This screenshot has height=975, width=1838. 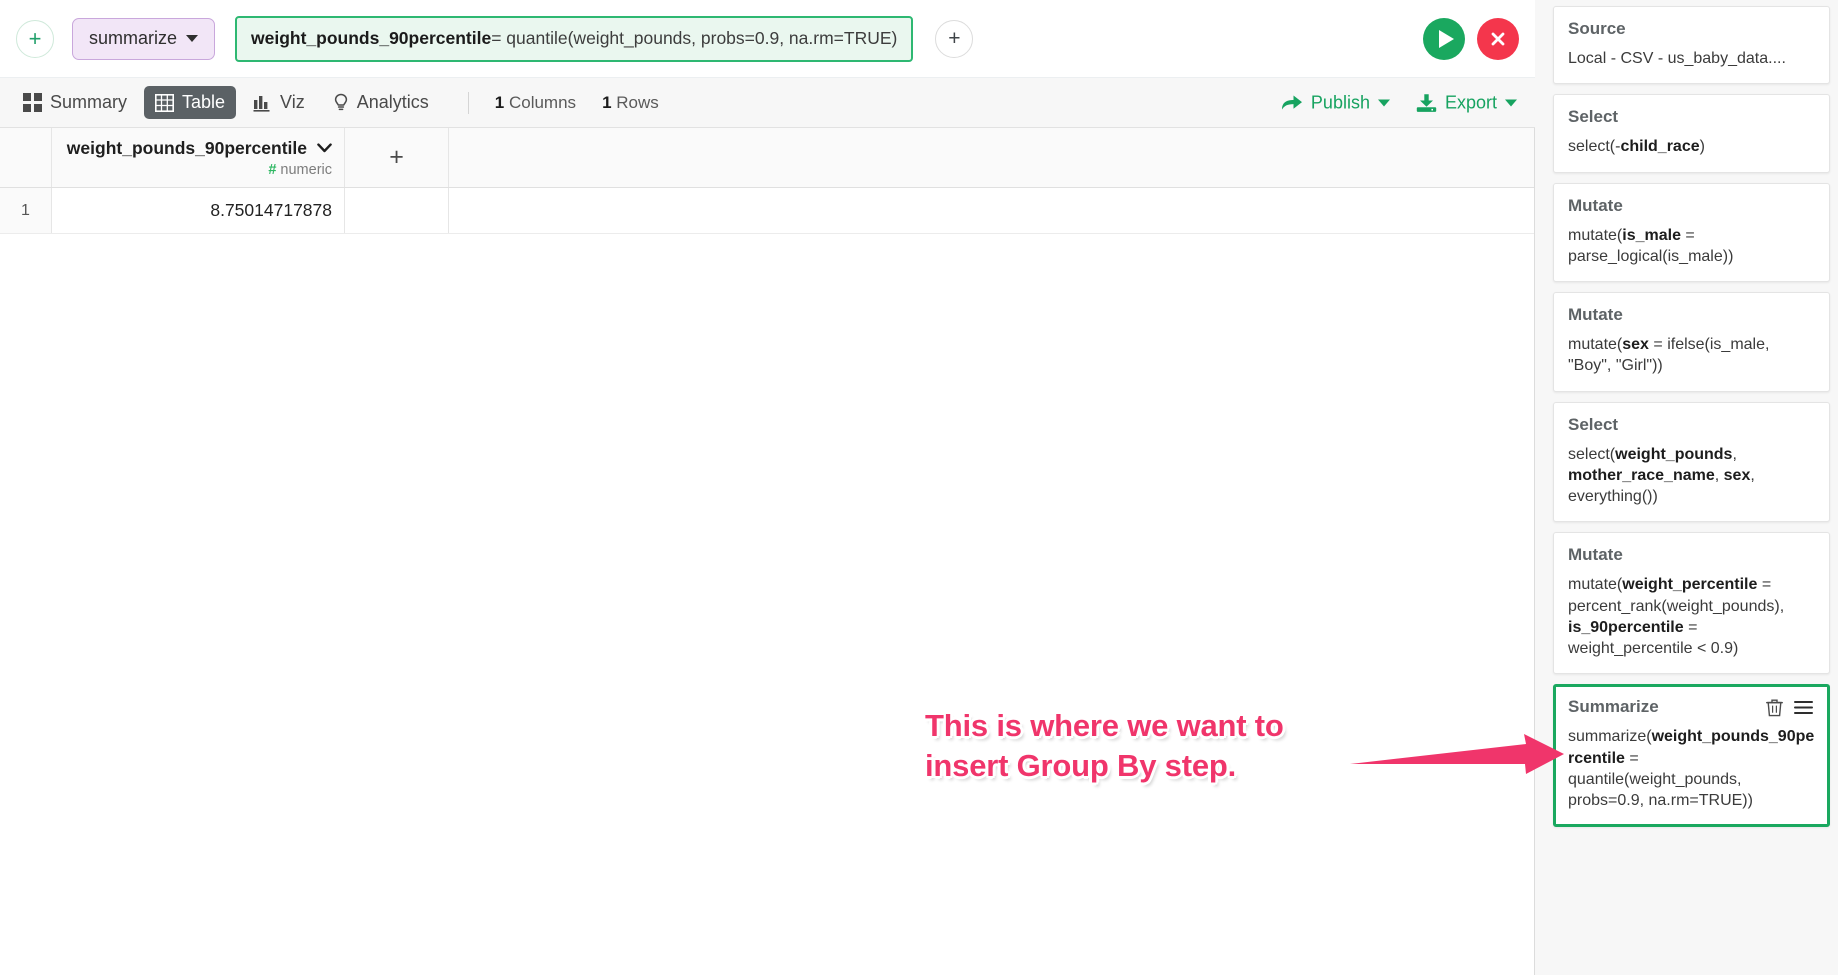 I want to click on publish-label: Publish, so click(x=1340, y=102).